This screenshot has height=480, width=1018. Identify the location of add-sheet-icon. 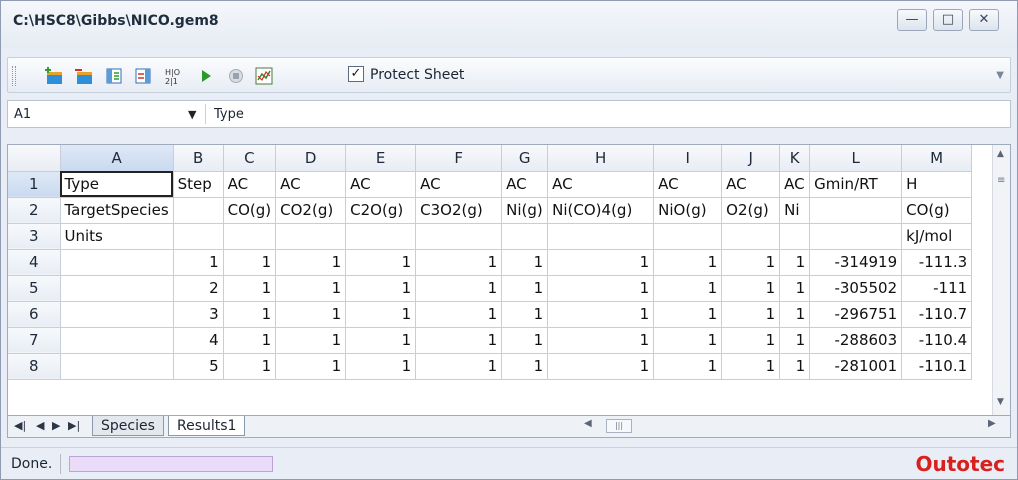
(54, 76).